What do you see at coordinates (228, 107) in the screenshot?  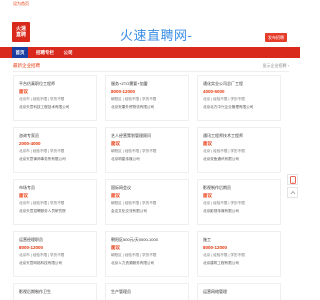 I see `job-company: 北京北方中兴企业管理有限公司` at bounding box center [228, 107].